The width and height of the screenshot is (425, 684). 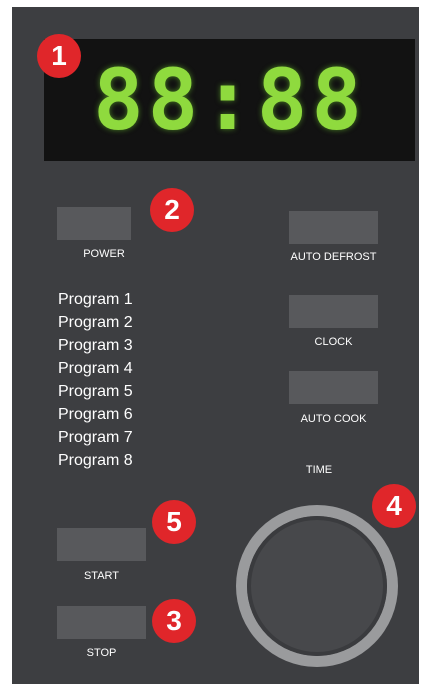 What do you see at coordinates (95, 460) in the screenshot?
I see `program-item: Program 8` at bounding box center [95, 460].